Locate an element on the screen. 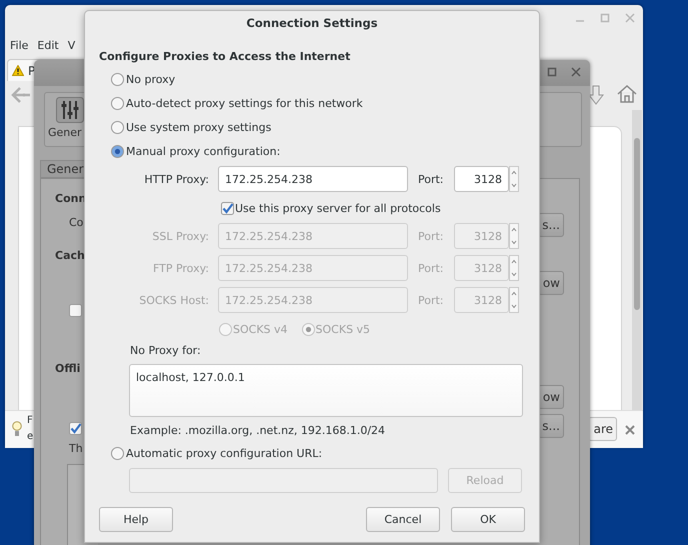  toolbar-label: Gener is located at coordinates (65, 132).